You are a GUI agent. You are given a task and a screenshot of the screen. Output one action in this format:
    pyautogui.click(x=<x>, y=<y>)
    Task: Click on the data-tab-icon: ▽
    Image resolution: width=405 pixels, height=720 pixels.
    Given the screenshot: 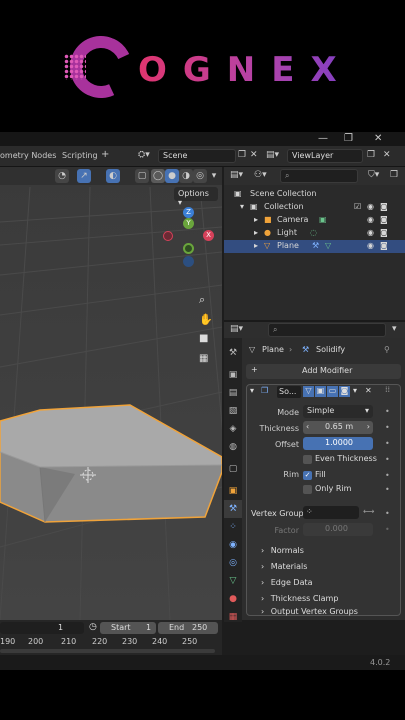 What is the action you would take?
    pyautogui.click(x=233, y=581)
    